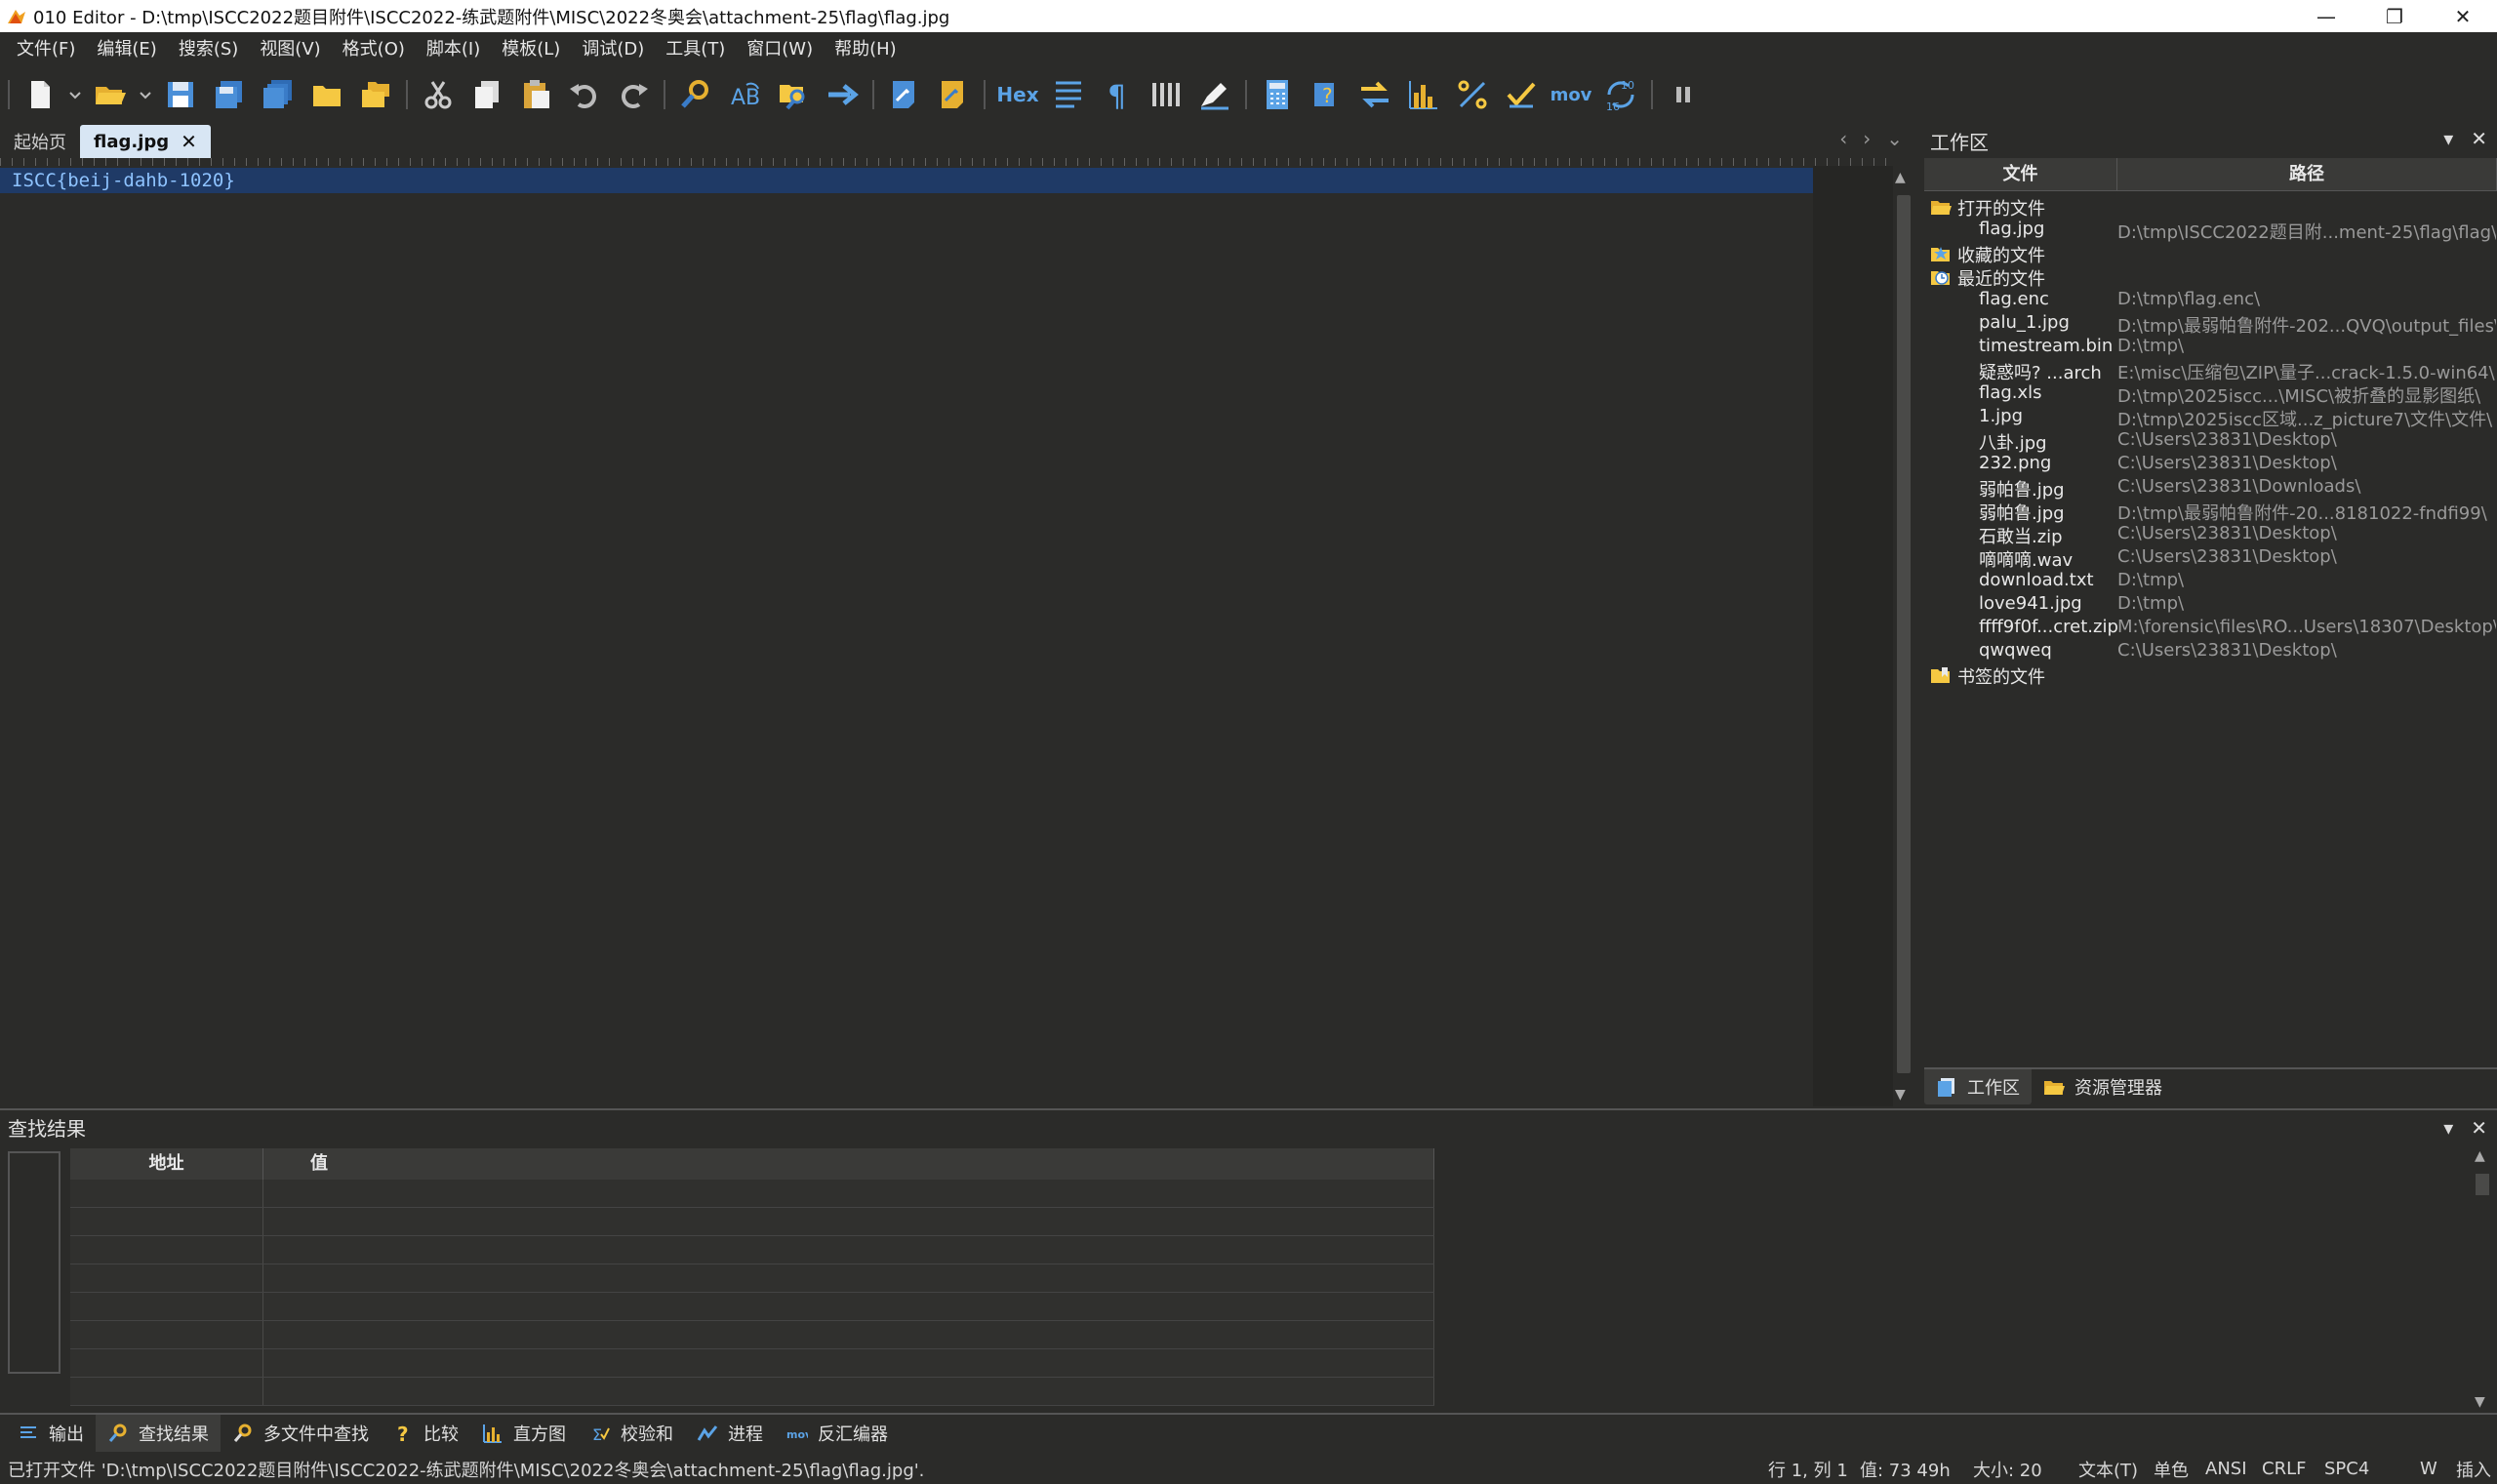 Image resolution: width=2497 pixels, height=1484 pixels. Describe the element at coordinates (849, 1164) in the screenshot. I see `column-value: 值` at that location.